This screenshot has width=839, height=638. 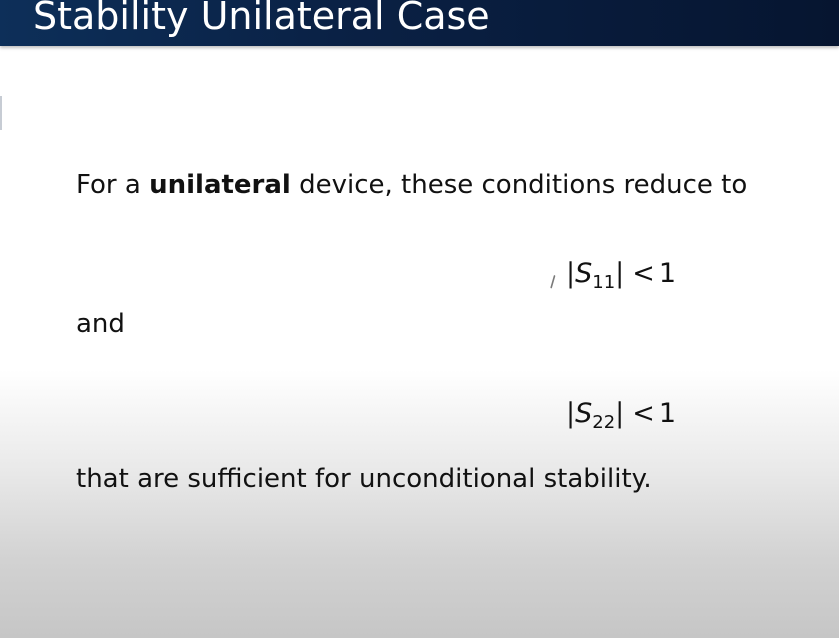 What do you see at coordinates (643, 273) in the screenshot?
I see `eq1-relation: <` at bounding box center [643, 273].